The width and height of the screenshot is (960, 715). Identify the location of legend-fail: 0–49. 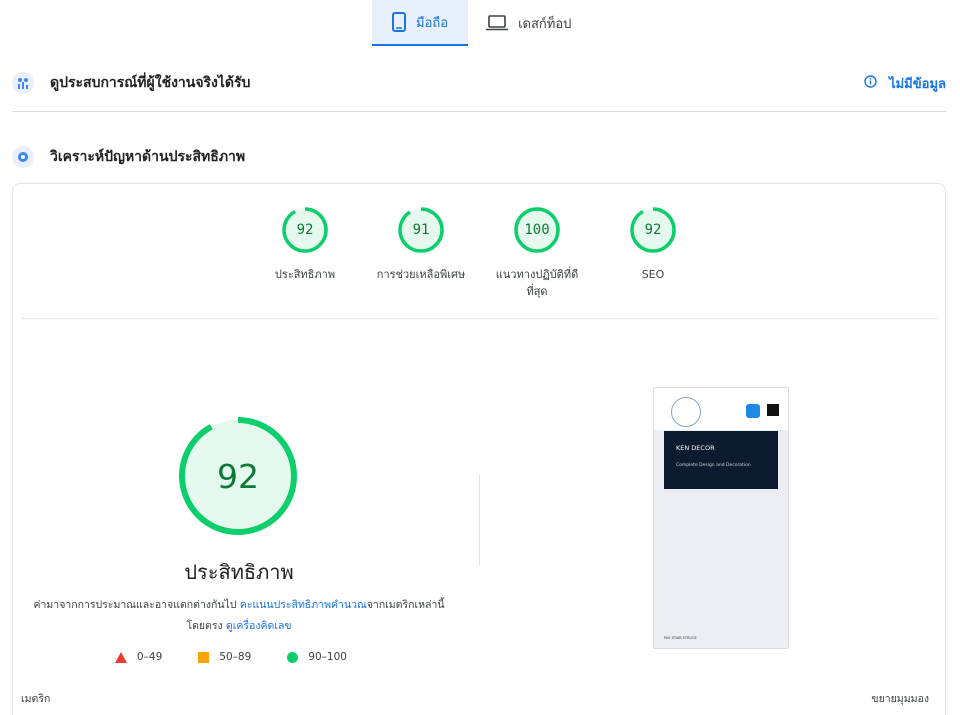
(138, 657).